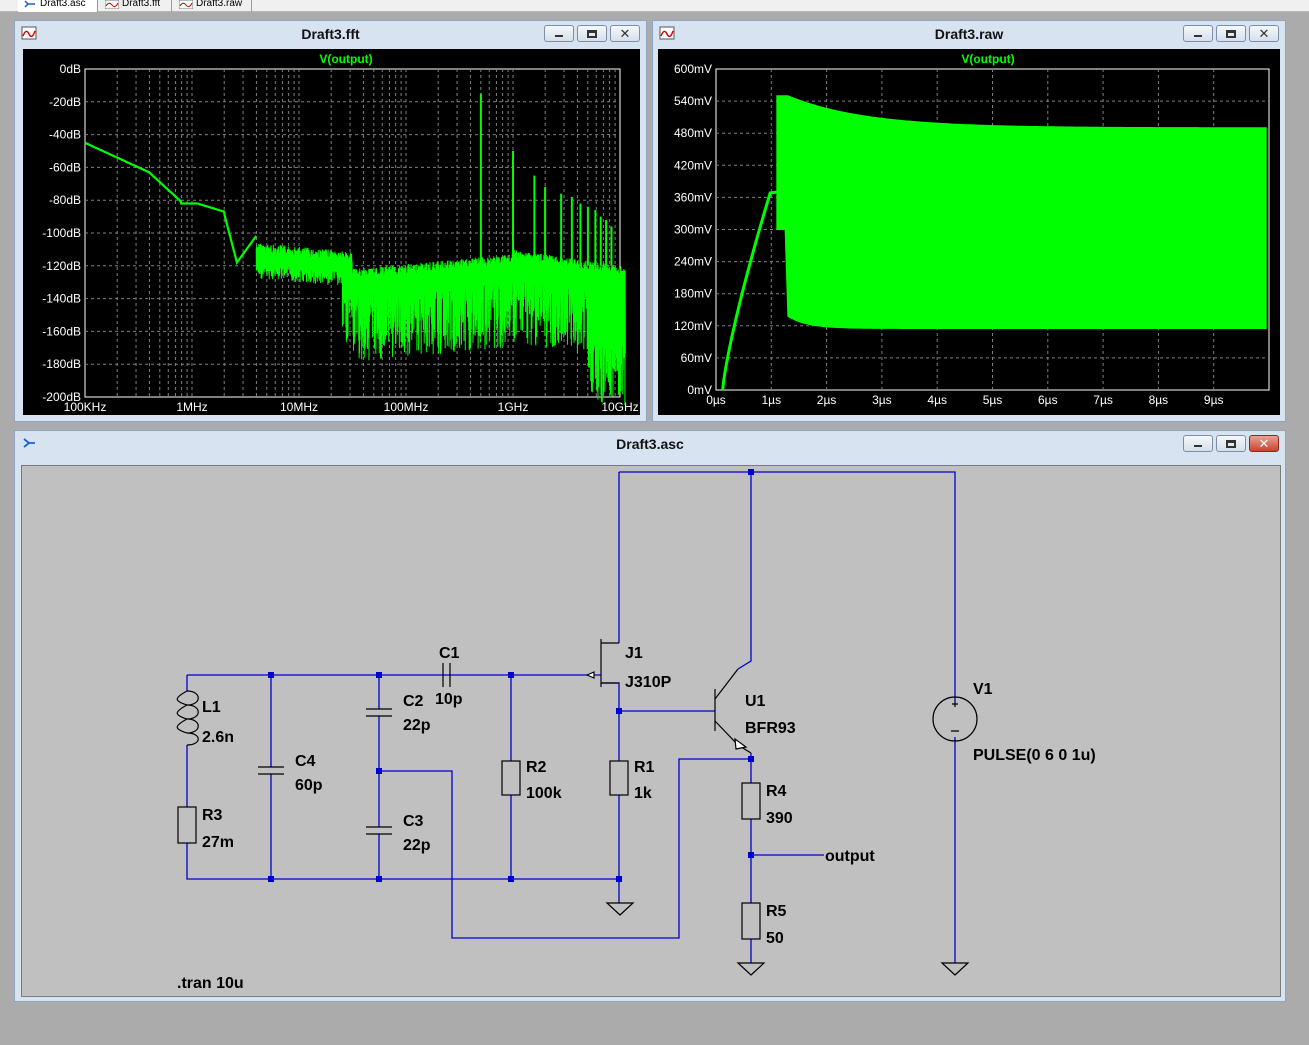  Describe the element at coordinates (693, 101) in the screenshot. I see `y-tick-label: 540mV` at that location.